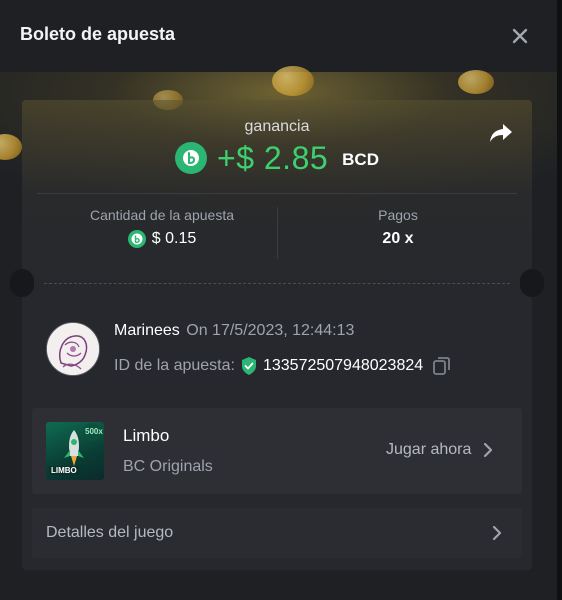 The height and width of the screenshot is (600, 562). What do you see at coordinates (75, 451) in the screenshot?
I see `limbo-thumbnail: 500x LIMBO` at bounding box center [75, 451].